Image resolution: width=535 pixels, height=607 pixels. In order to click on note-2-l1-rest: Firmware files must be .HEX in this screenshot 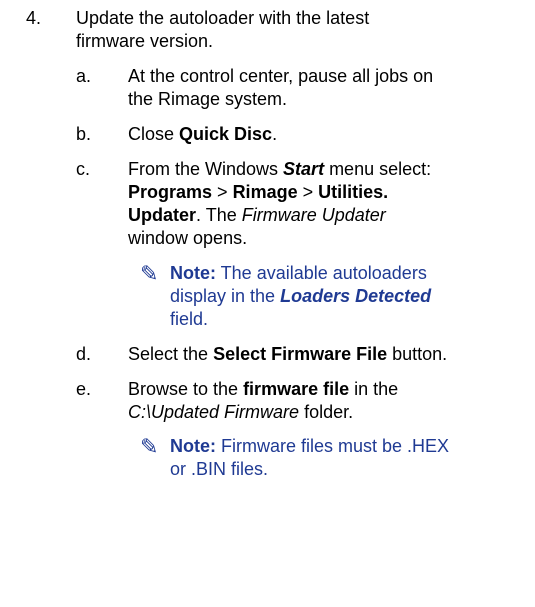, I will do `click(333, 446)`.